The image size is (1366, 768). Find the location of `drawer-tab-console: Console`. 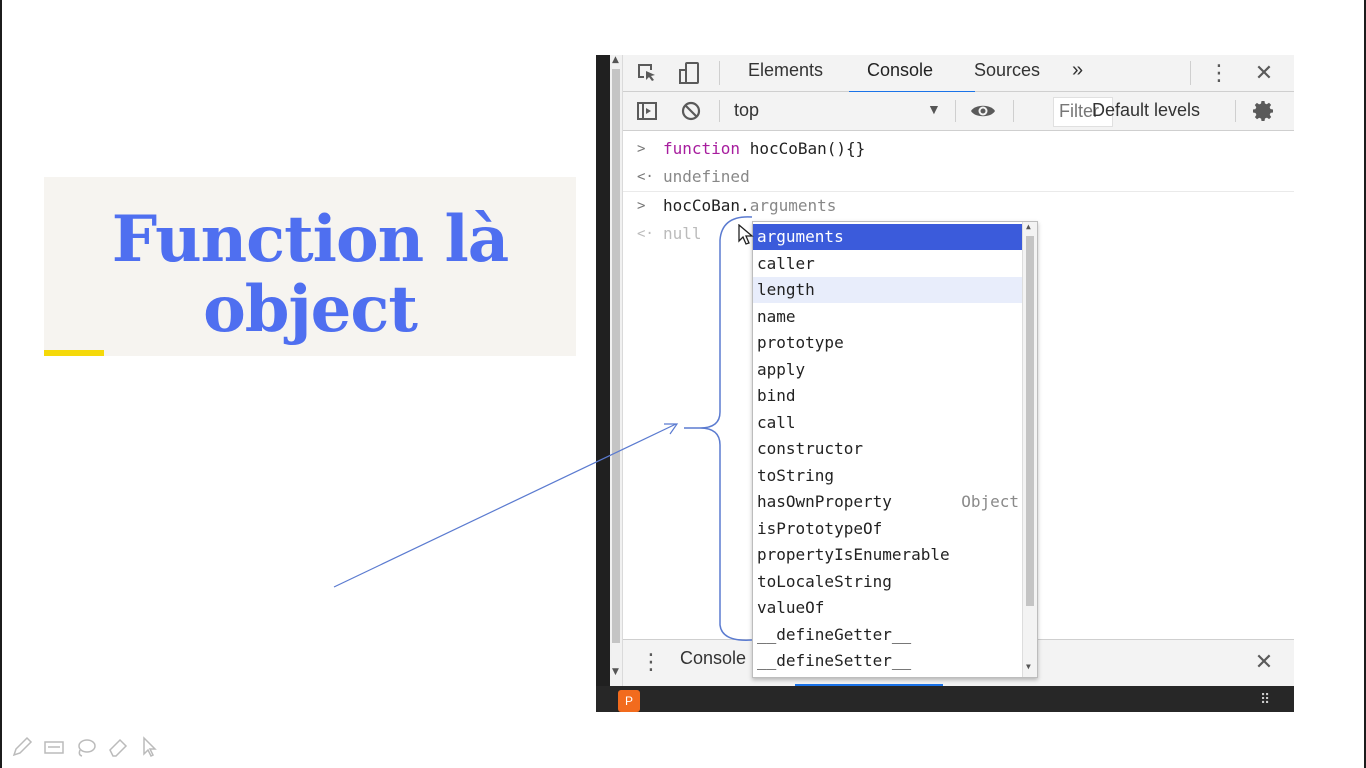

drawer-tab-console: Console is located at coordinates (713, 658).